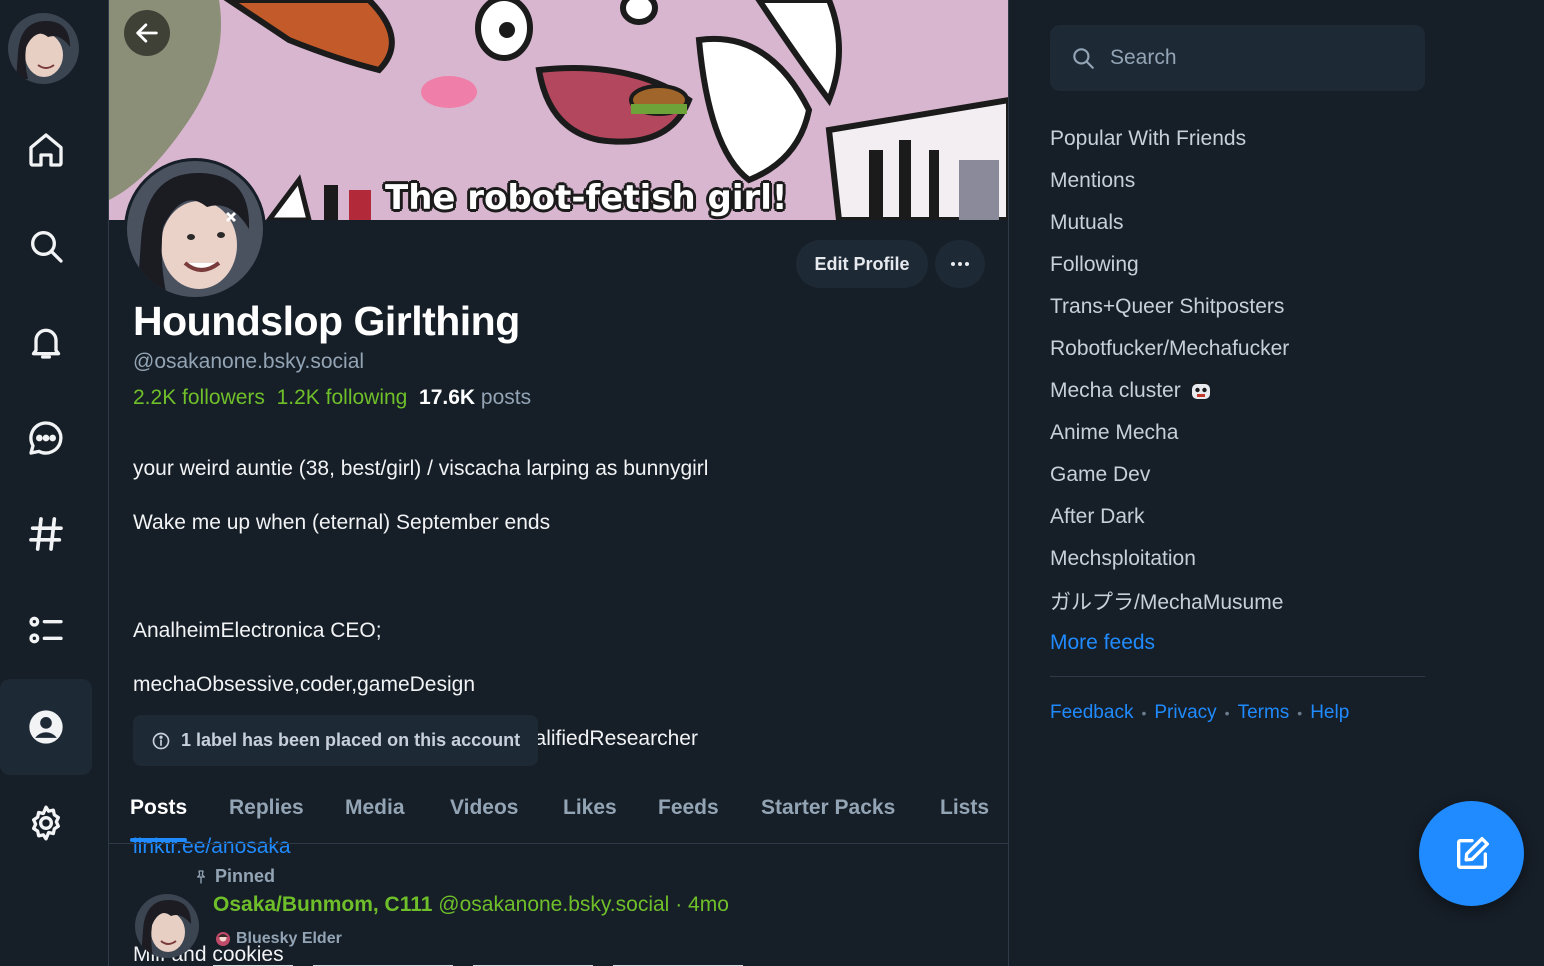  I want to click on home-icon, so click(46, 150).